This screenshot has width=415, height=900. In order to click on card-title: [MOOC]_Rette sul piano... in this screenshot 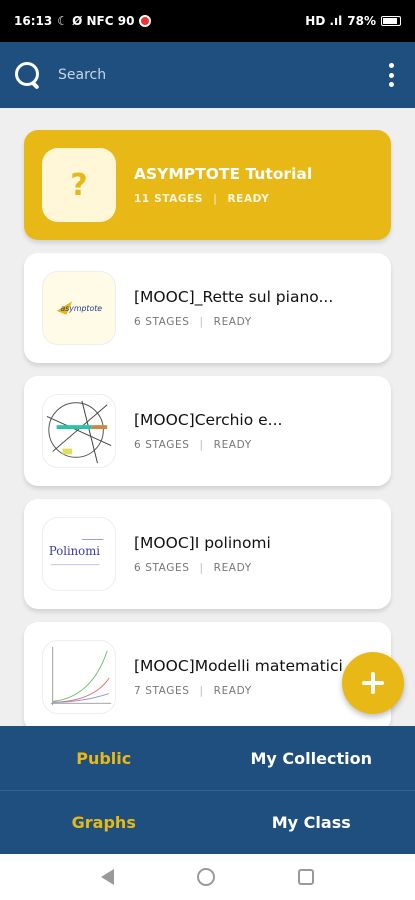, I will do `click(234, 297)`.